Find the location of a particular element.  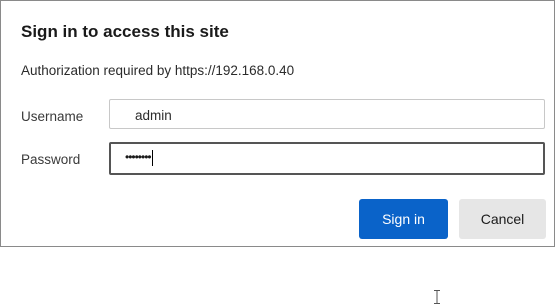

username-label: Username is located at coordinates (52, 116).